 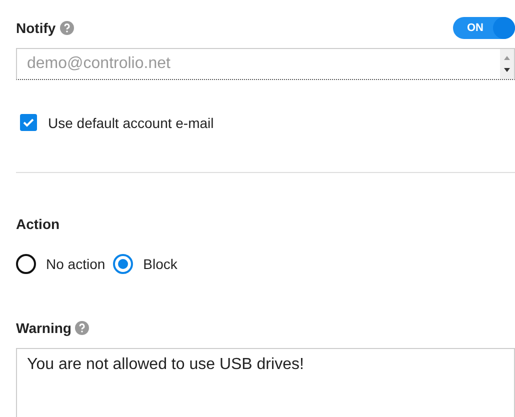 I want to click on radio-label: Block, so click(x=160, y=264).